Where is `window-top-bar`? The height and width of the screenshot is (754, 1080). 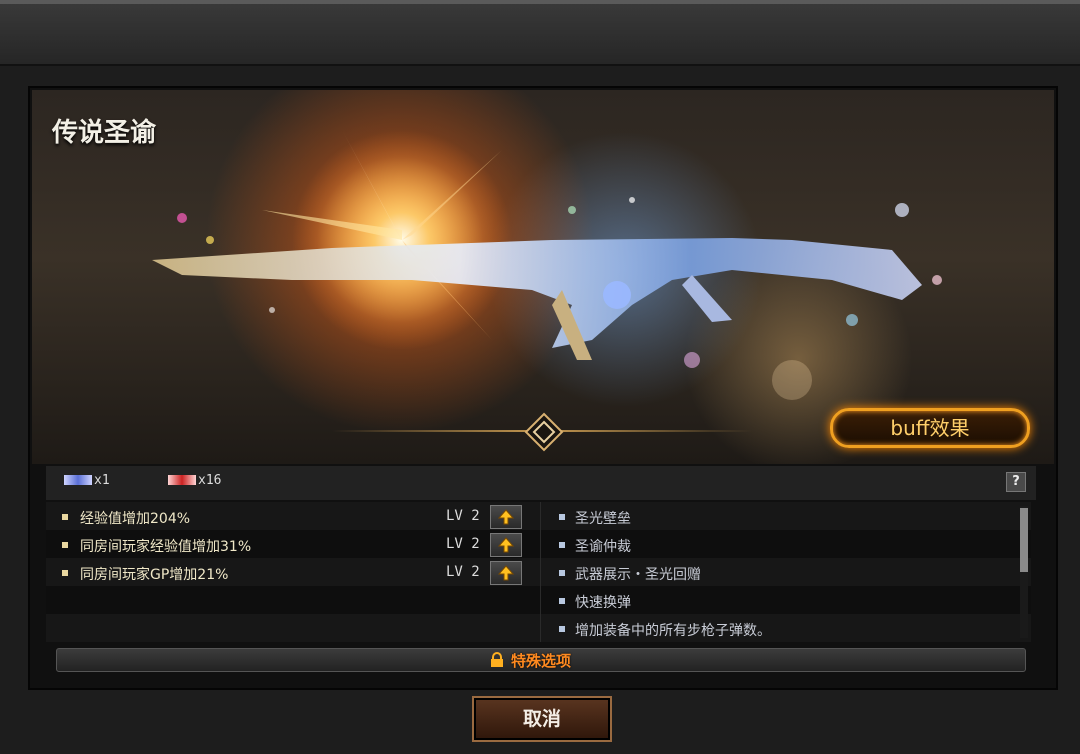 window-top-bar is located at coordinates (540, 33).